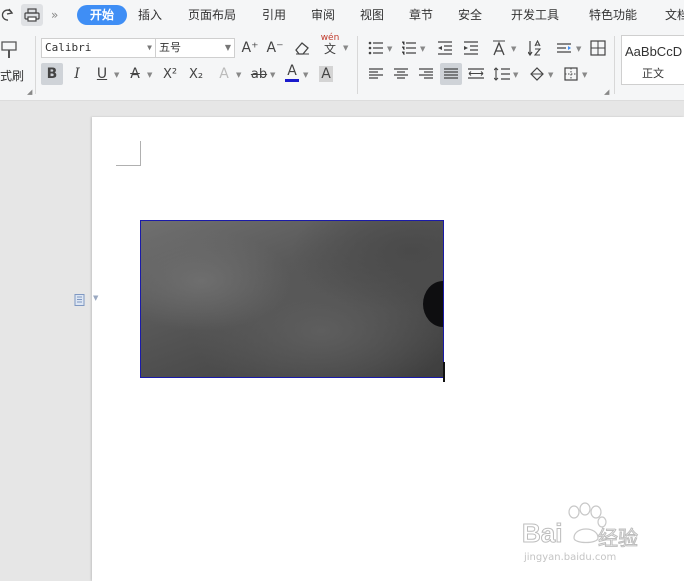  I want to click on borders-button, so click(571, 74).